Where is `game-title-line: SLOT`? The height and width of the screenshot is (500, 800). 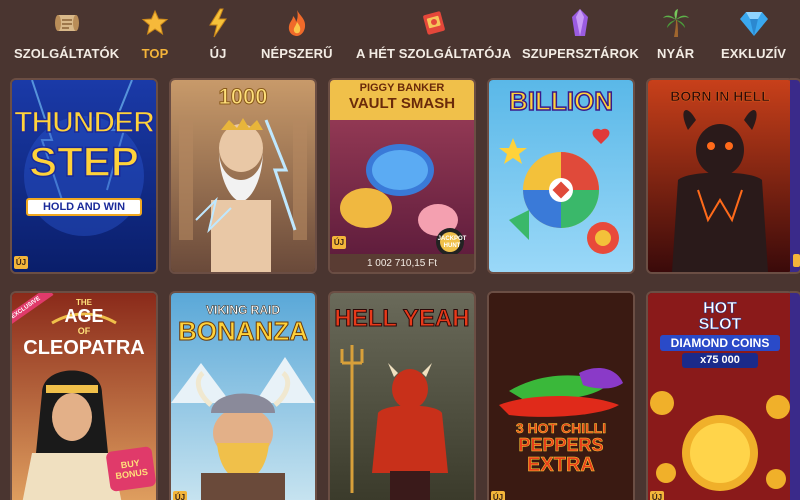 game-title-line: SLOT is located at coordinates (720, 324).